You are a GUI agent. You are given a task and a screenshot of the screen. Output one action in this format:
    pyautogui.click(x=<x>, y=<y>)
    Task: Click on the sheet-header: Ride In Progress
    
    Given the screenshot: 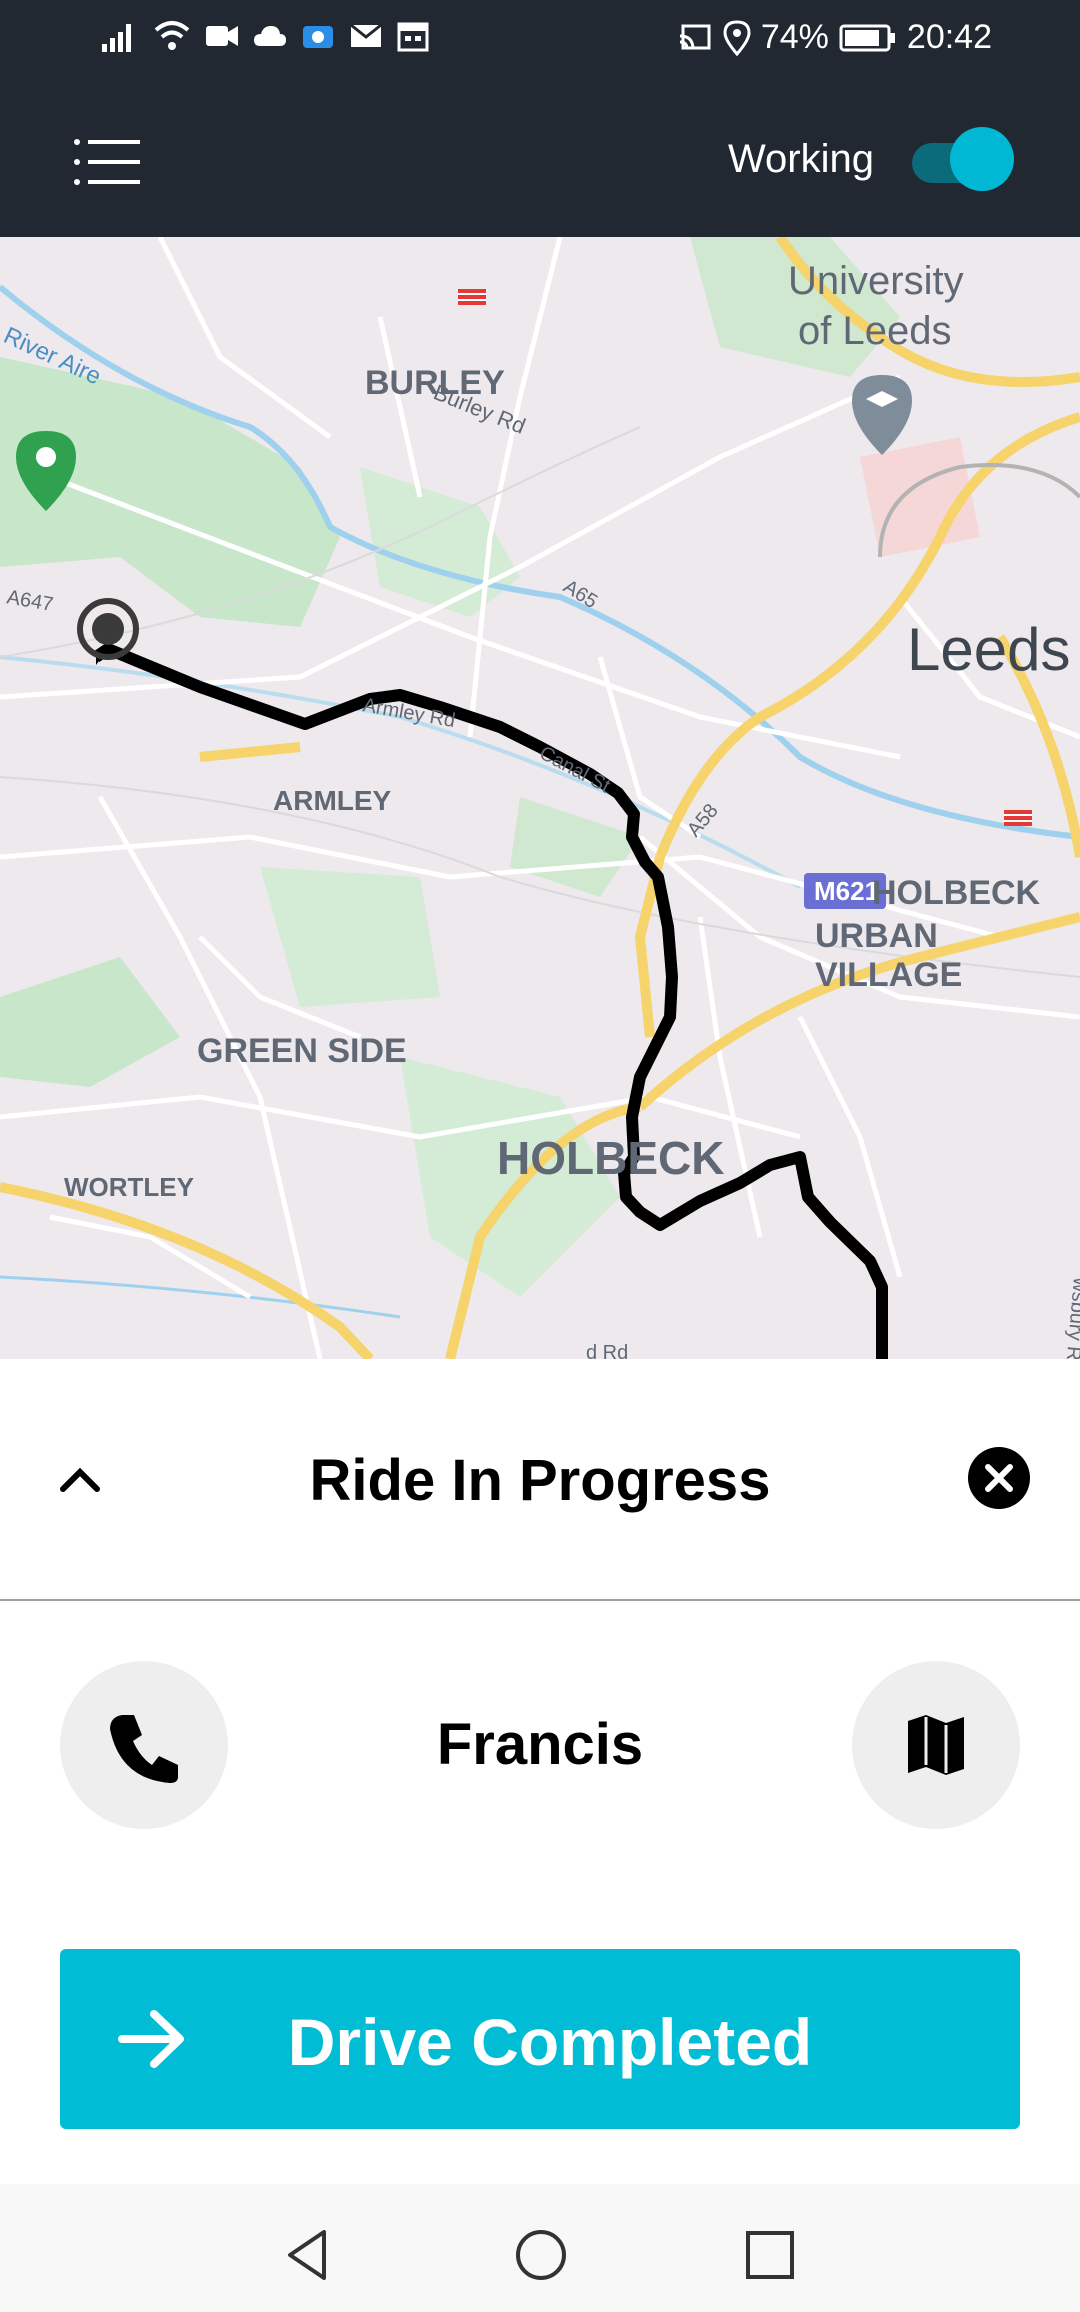 What is the action you would take?
    pyautogui.click(x=540, y=1480)
    